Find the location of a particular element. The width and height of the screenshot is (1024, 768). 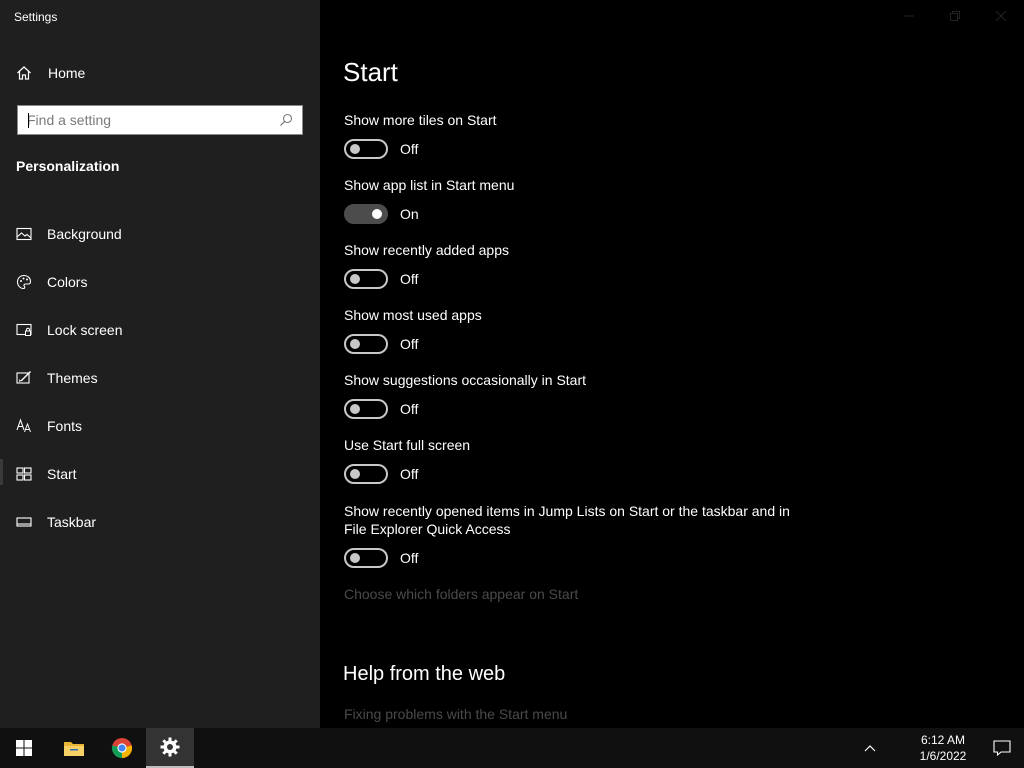

themes-icon is located at coordinates (23, 377).